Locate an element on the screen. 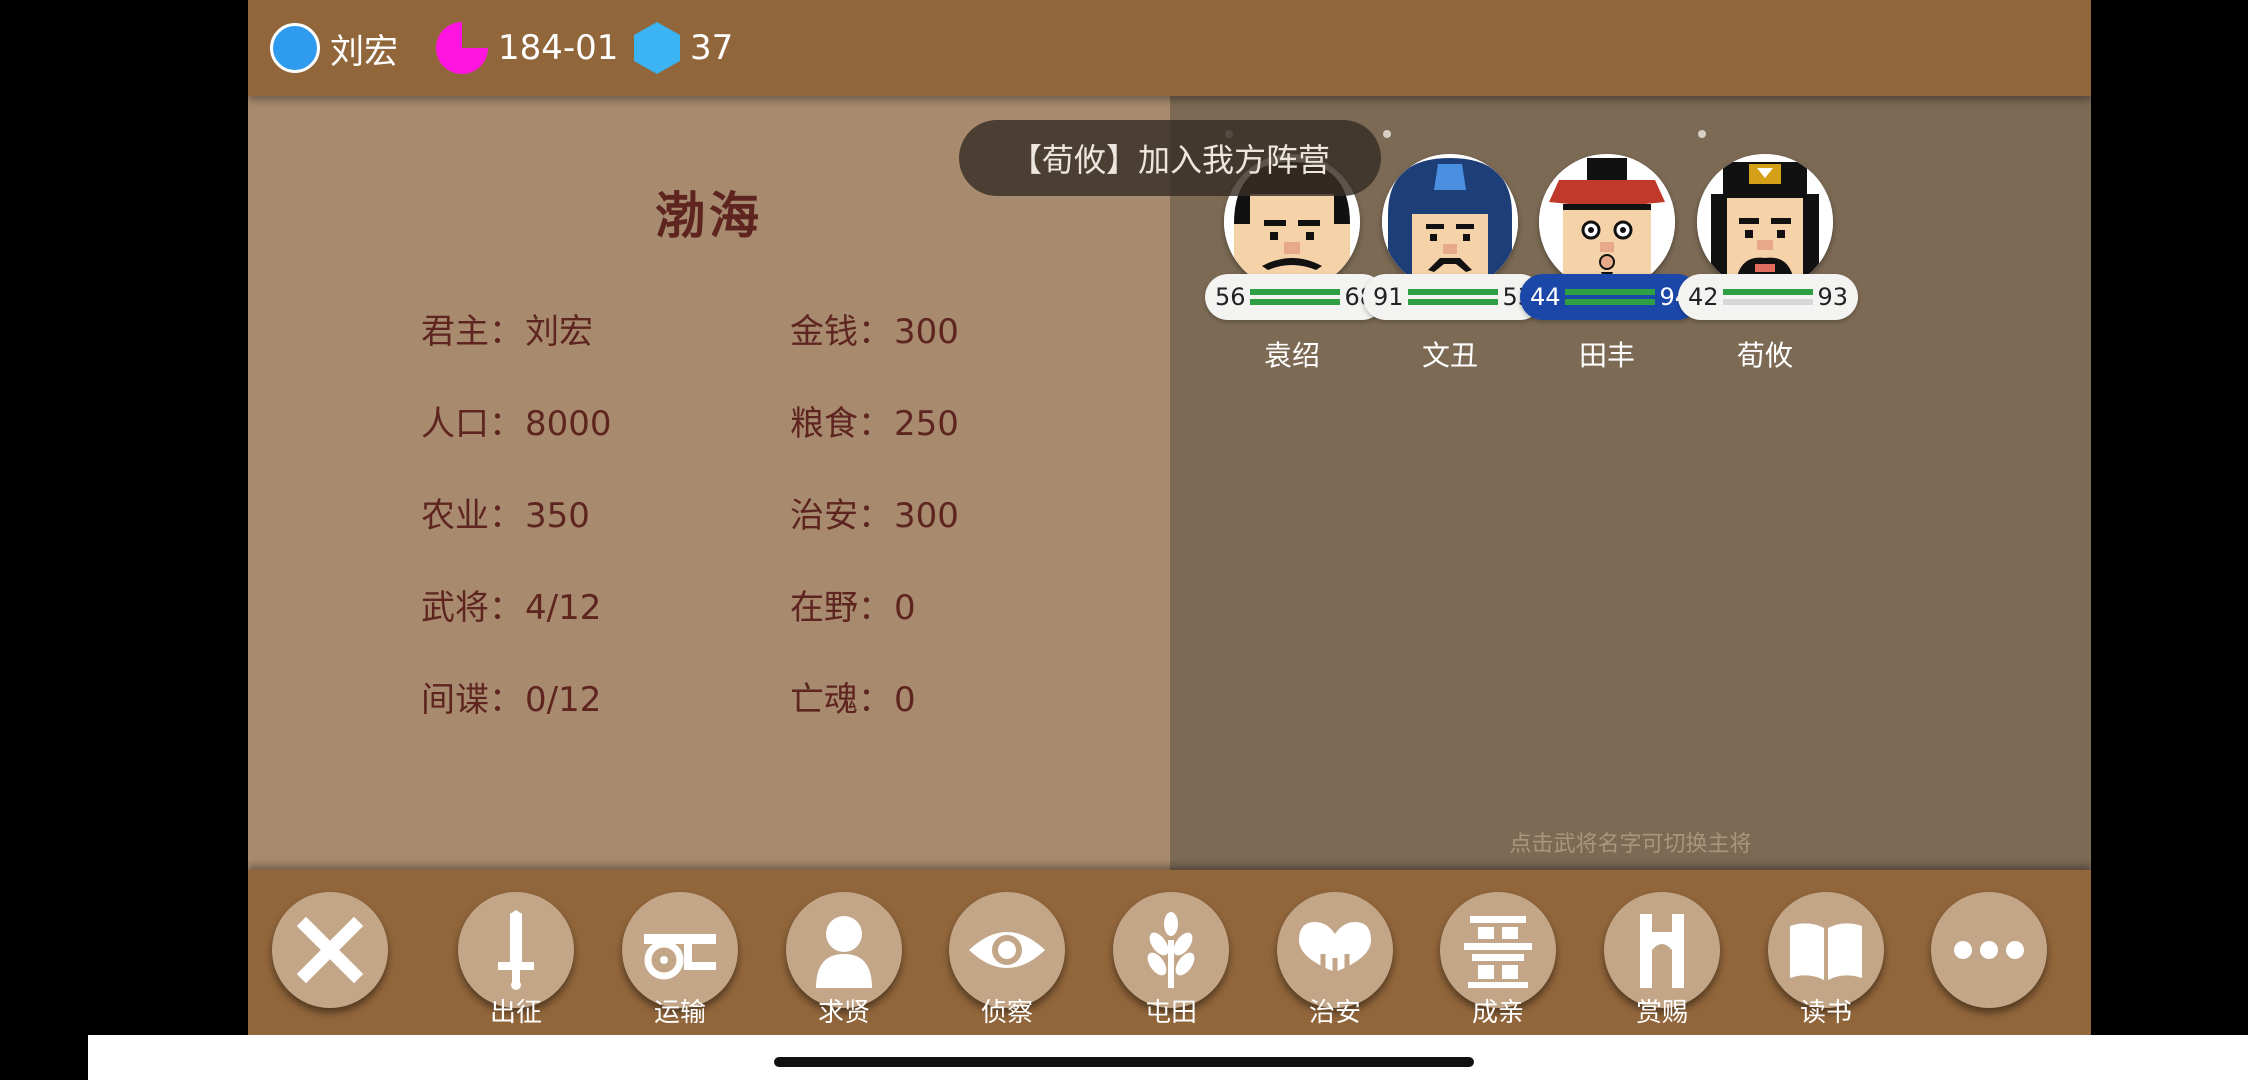  stat-population: 人口：8000 is located at coordinates (516, 420).